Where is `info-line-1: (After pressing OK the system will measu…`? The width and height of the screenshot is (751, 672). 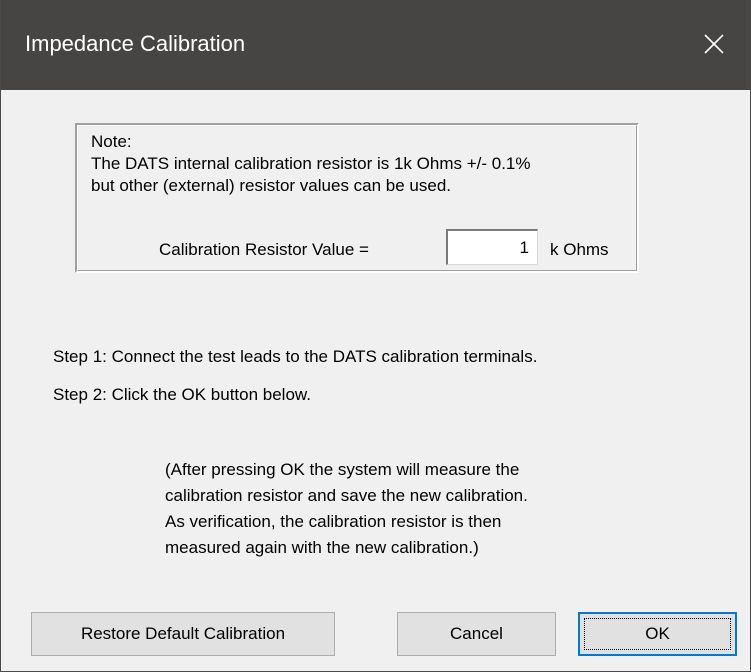 info-line-1: (After pressing OK the system will measu… is located at coordinates (342, 469).